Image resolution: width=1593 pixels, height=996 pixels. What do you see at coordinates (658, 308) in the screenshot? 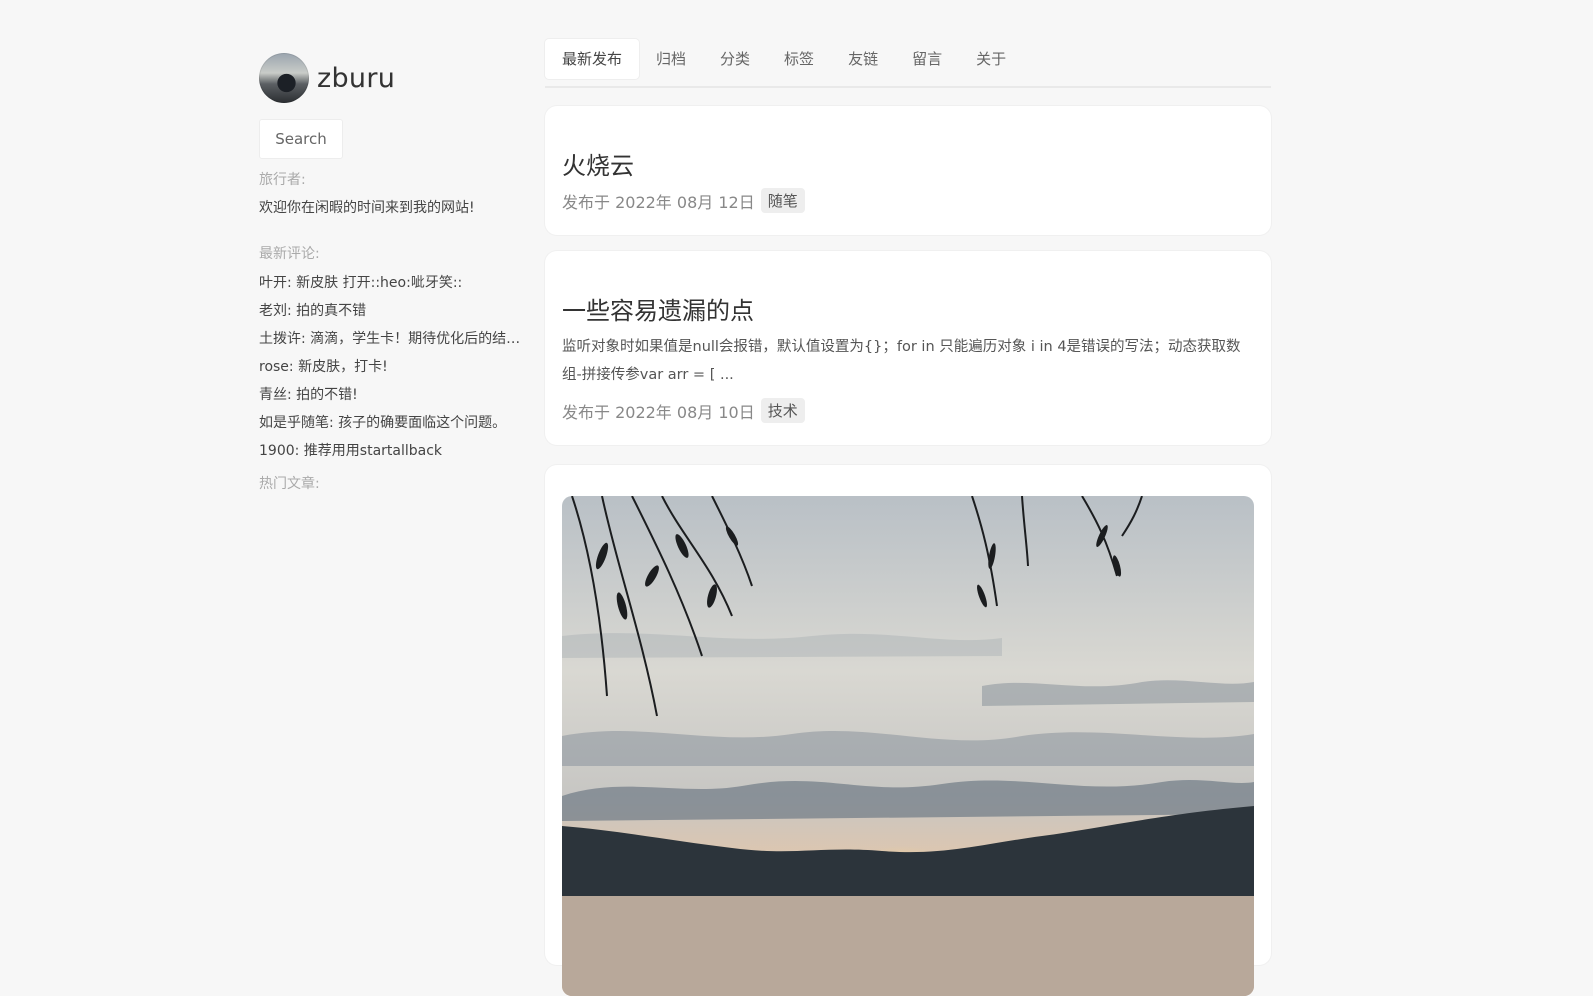
I see `post-title: 一些容易遗漏的点` at bounding box center [658, 308].